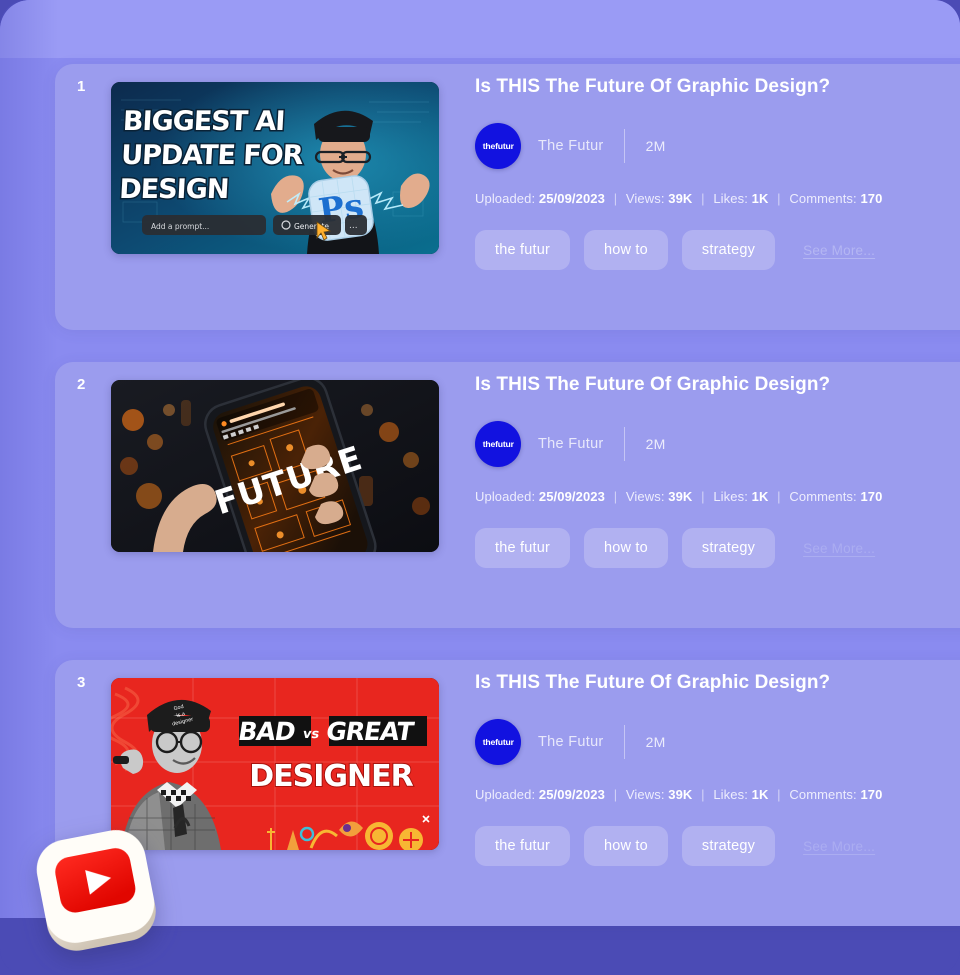 This screenshot has width=960, height=975. Describe the element at coordinates (331, 776) in the screenshot. I see `svg-text: DESIGNER` at that location.